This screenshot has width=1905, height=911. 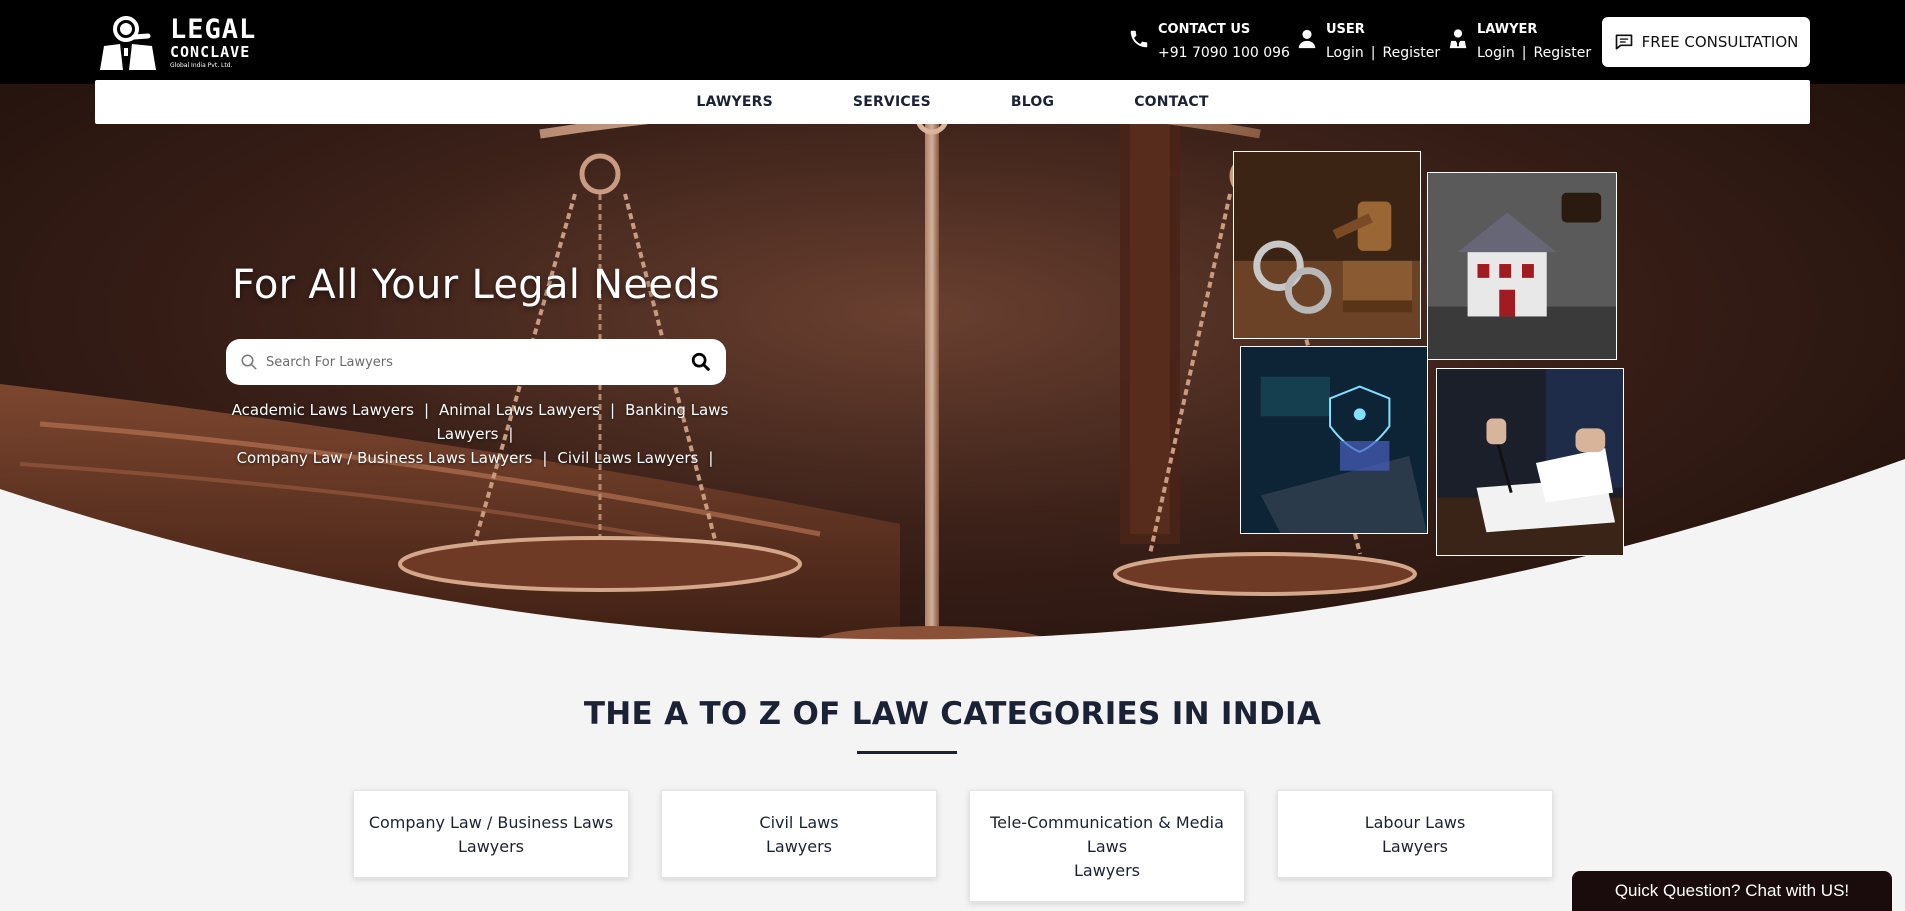 What do you see at coordinates (201, 65) in the screenshot?
I see `brand-tagline: Global India Pvt. Ltd.` at bounding box center [201, 65].